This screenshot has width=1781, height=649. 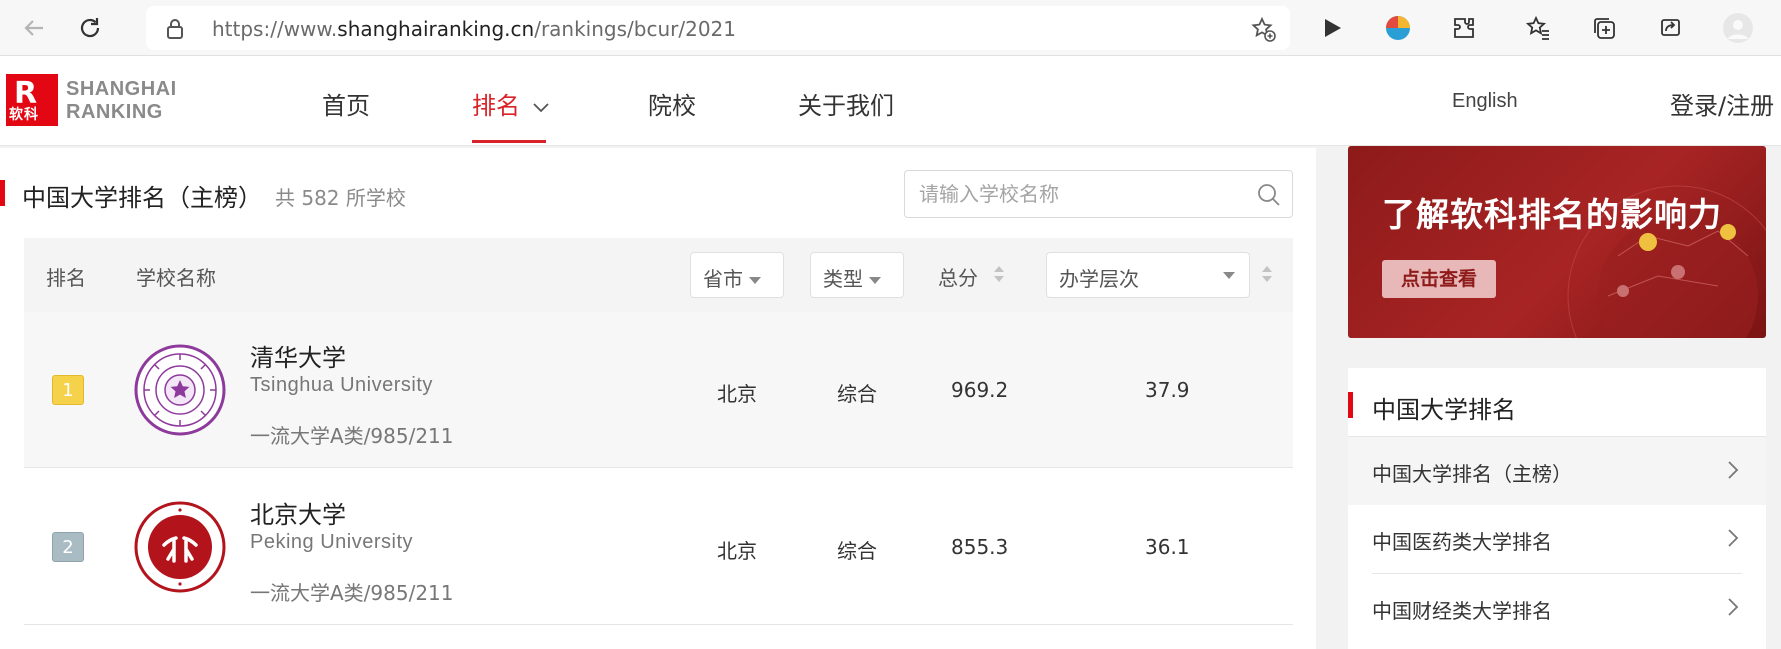 I want to click on university-name-en: Peking University, so click(x=331, y=542).